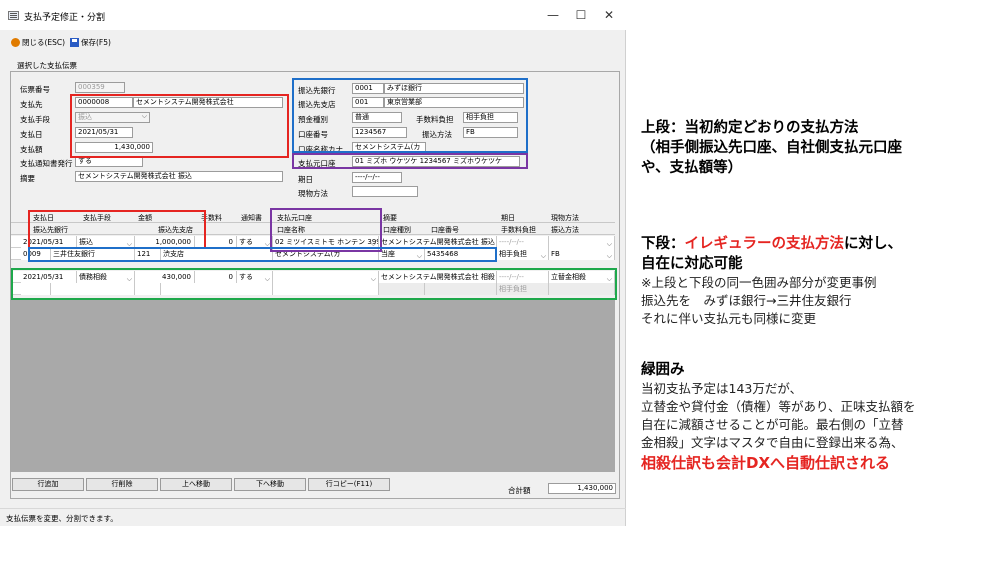 The image size is (1000, 563). Describe the element at coordinates (582, 277) in the screenshot. I see `row2-cash-method: 立替金相殺` at that location.